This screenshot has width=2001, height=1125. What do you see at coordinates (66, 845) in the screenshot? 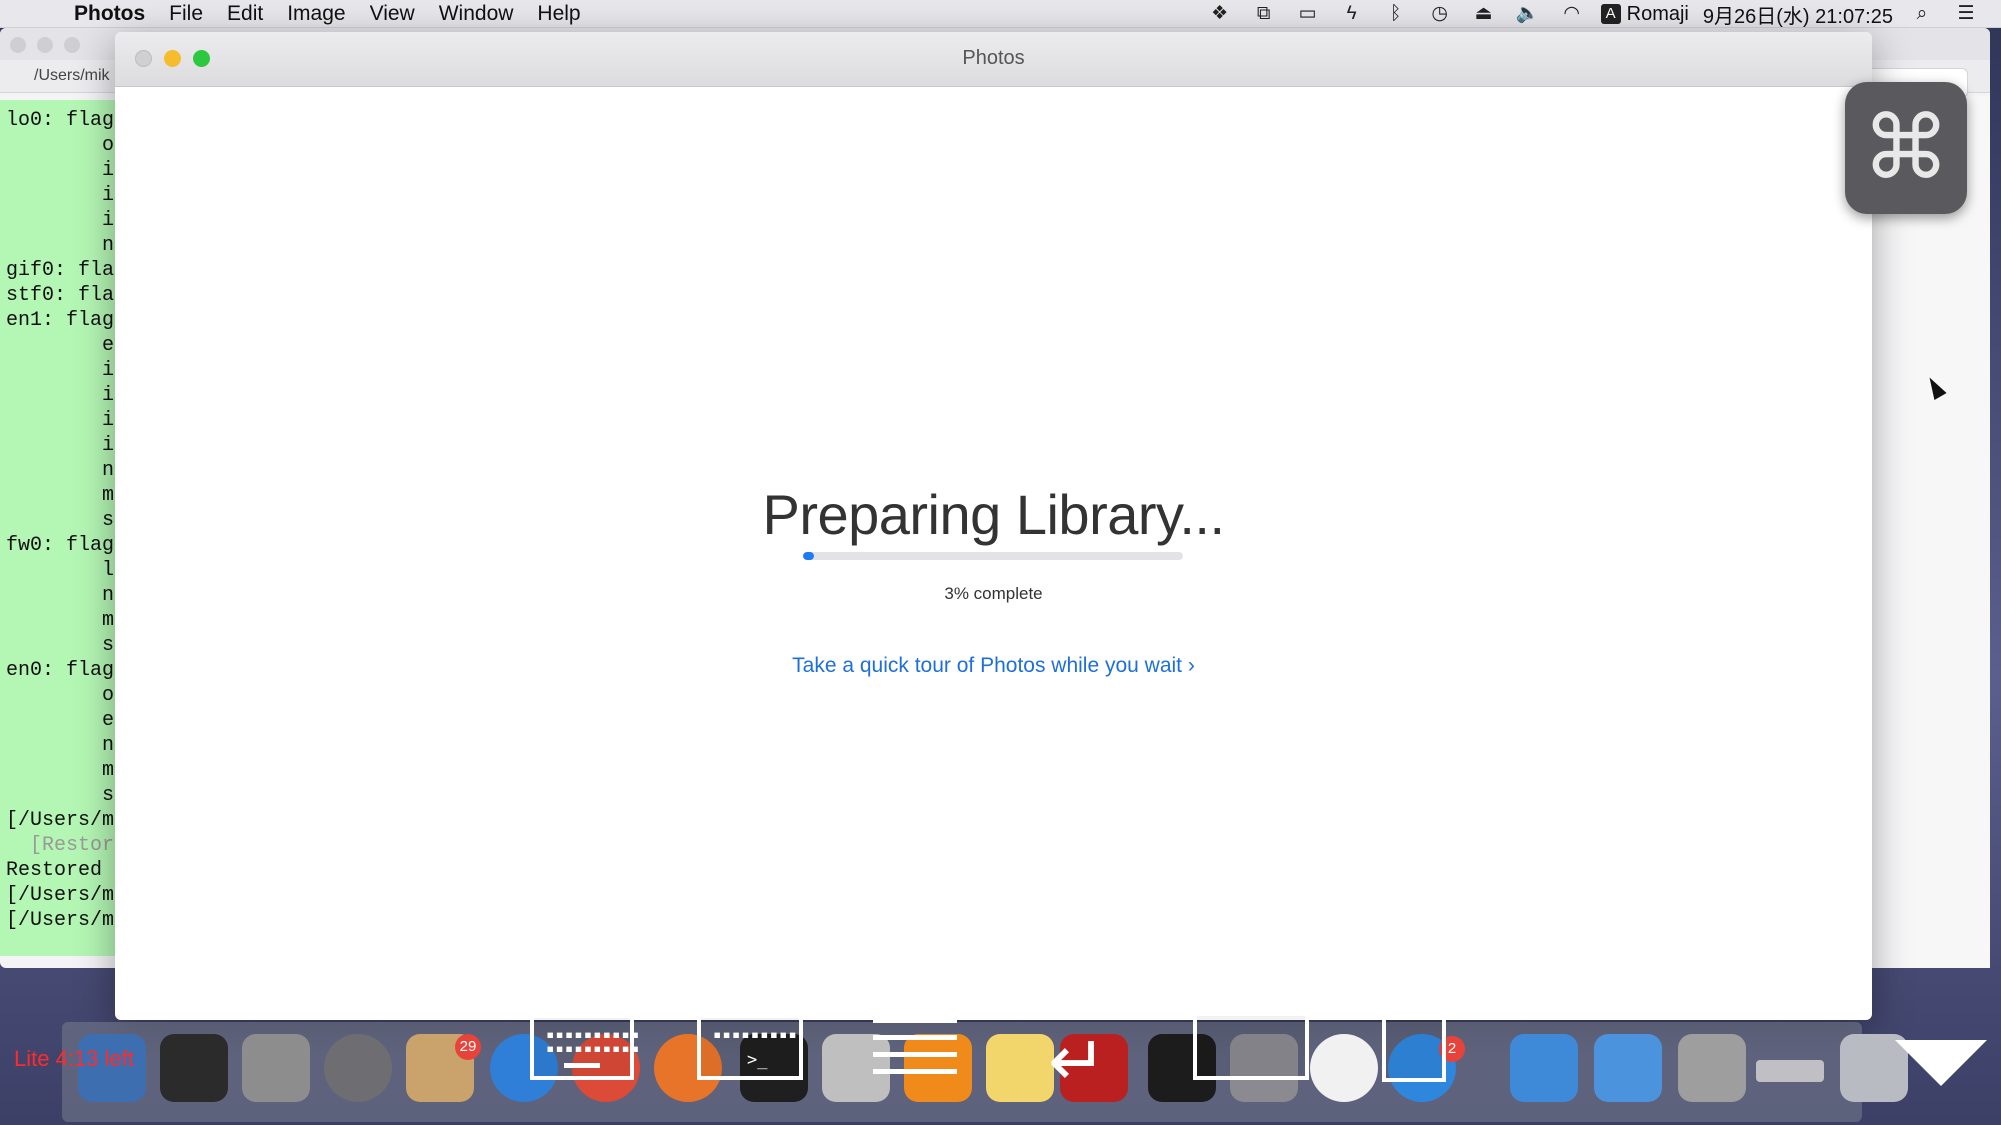
I see `terminal-line: [Restore` at bounding box center [66, 845].